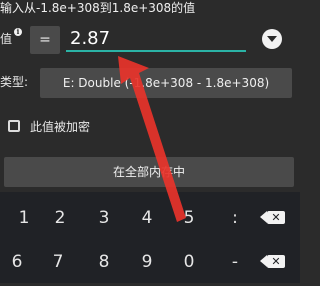 This screenshot has height=286, width=320. I want to click on key-3: 3, so click(104, 218).